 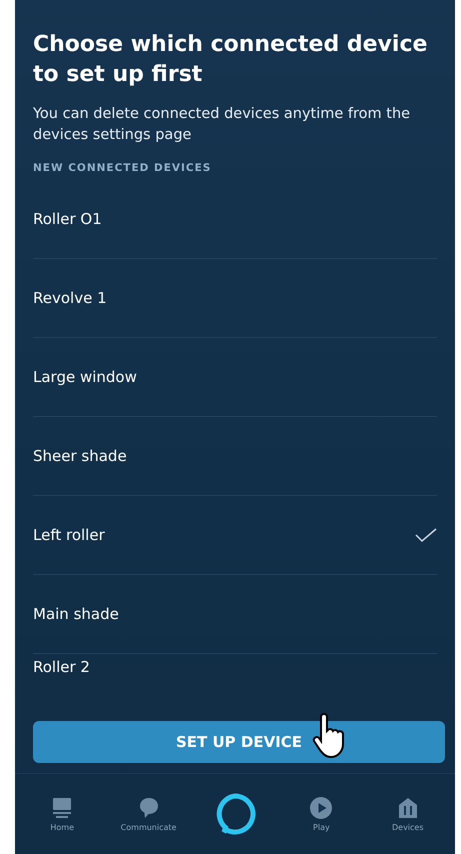 I want to click on device-list-item: Main shade, so click(x=235, y=614).